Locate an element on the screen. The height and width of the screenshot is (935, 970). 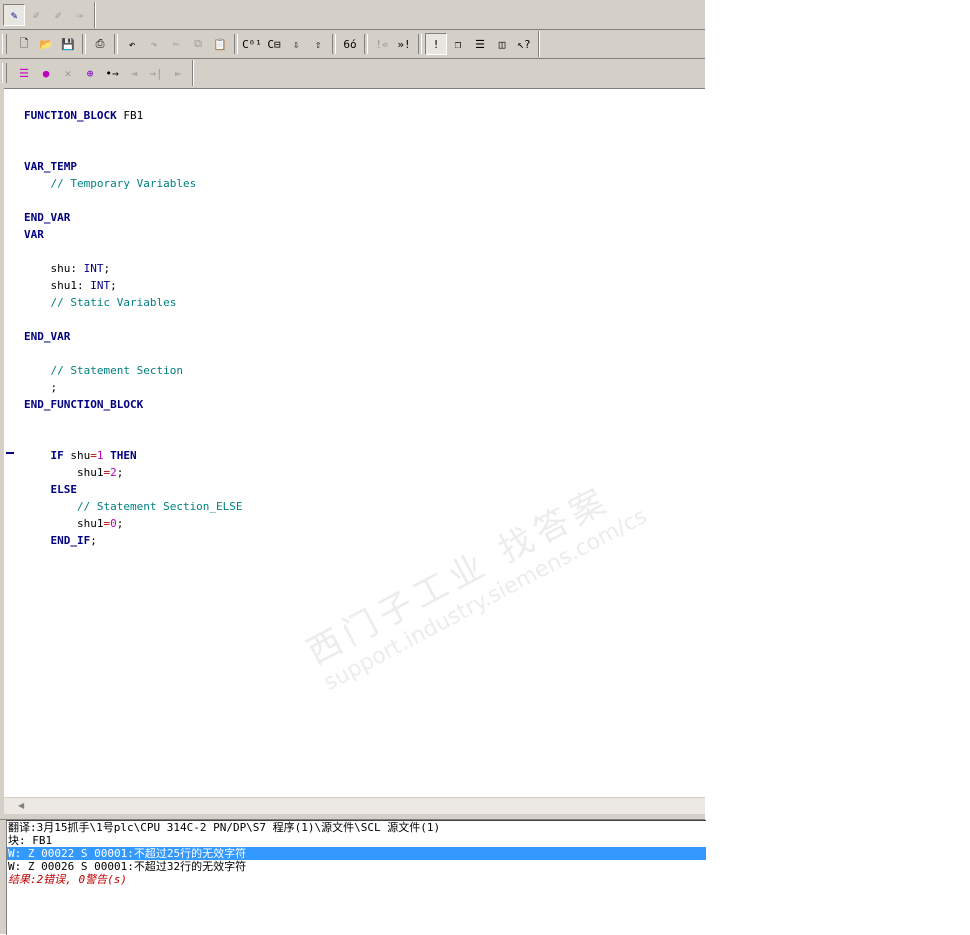
monitor-glasses-button: 6ό is located at coordinates (350, 44).